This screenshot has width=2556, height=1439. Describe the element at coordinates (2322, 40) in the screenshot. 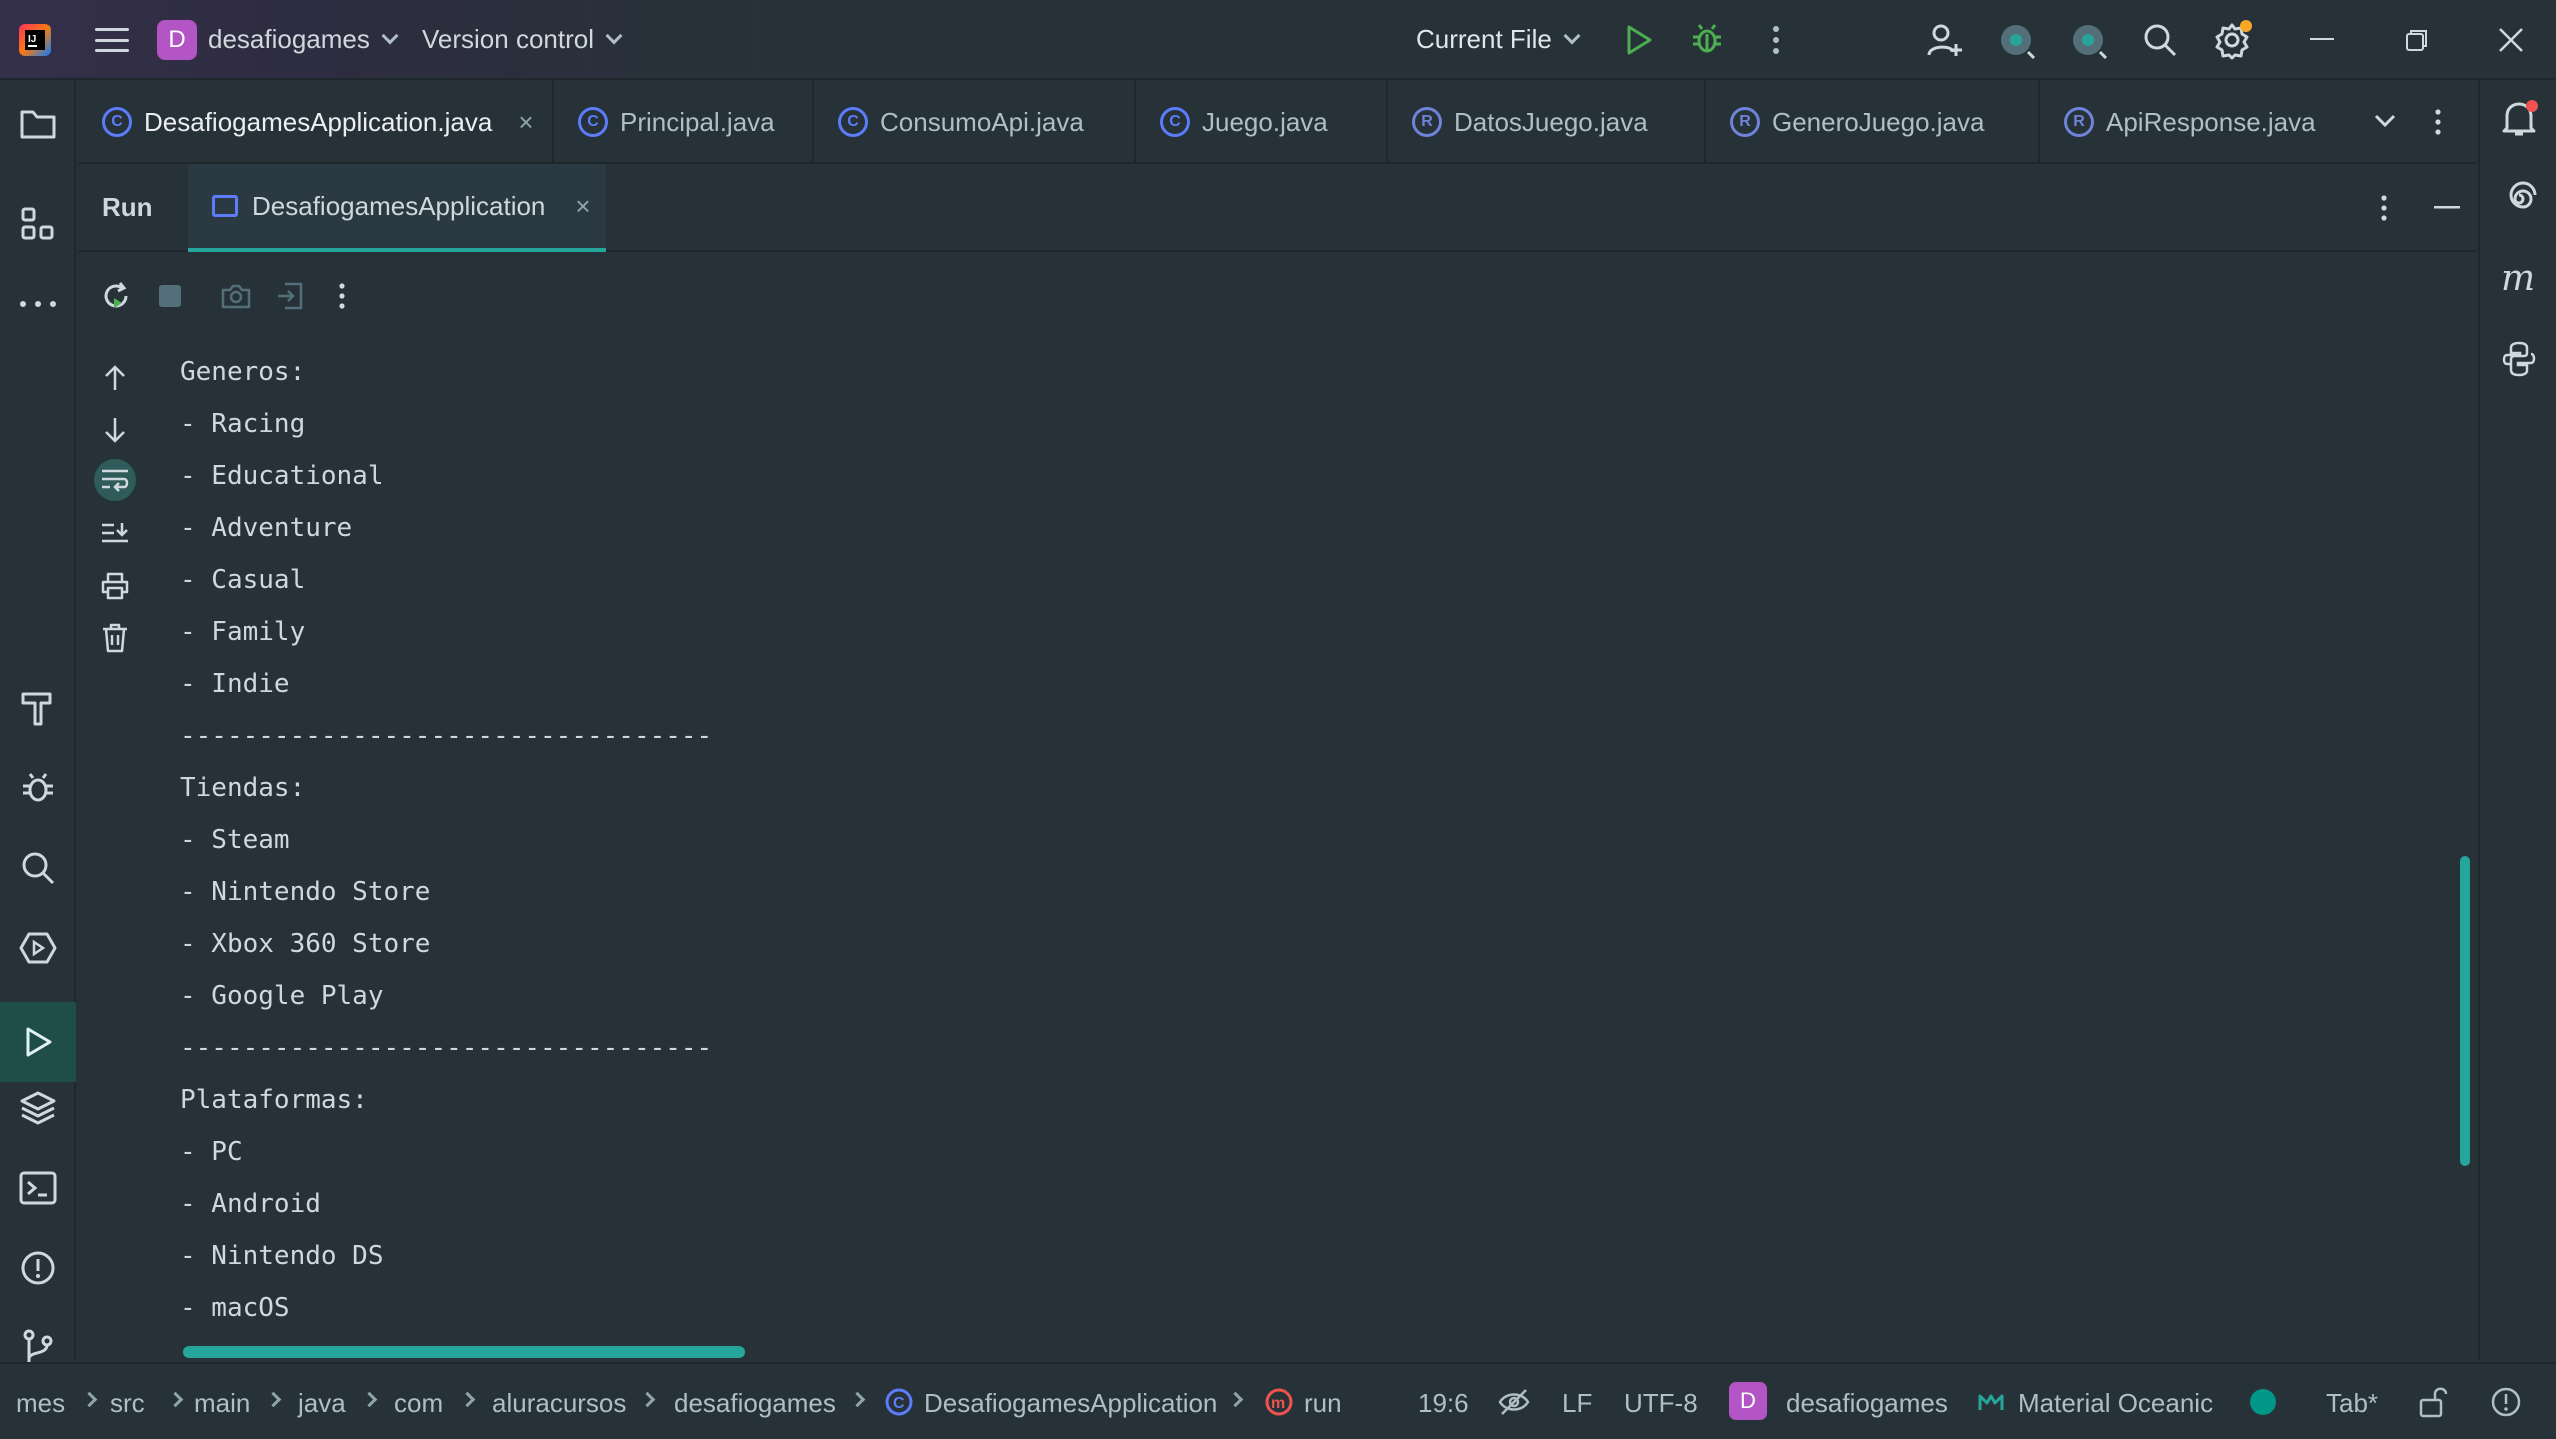

I see `minimize-icon` at that location.